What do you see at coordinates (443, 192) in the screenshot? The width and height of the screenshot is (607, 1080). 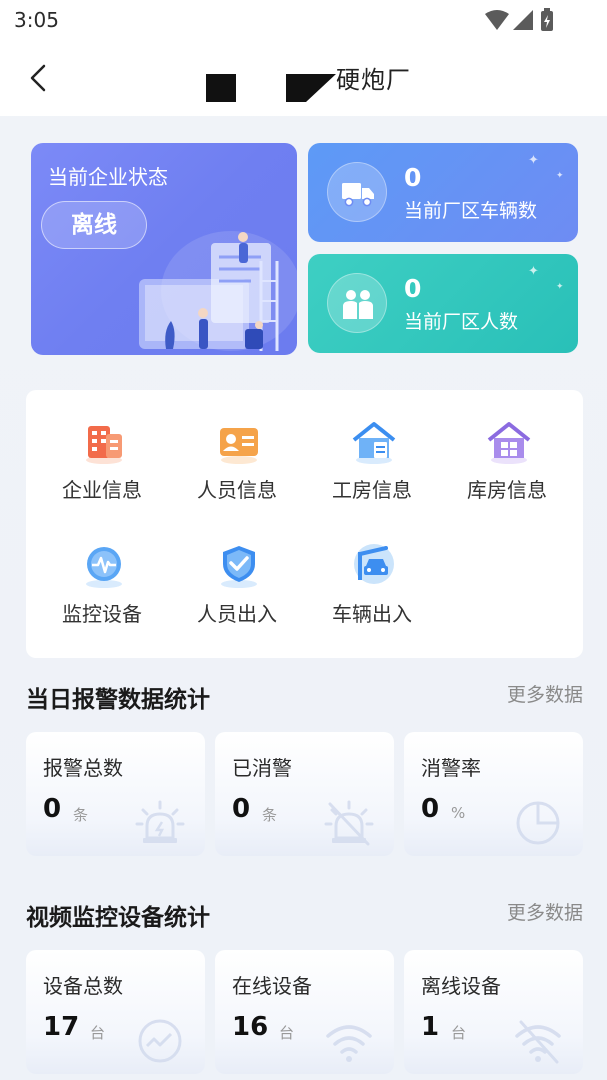 I see `vehicle-count-card: 0 当前厂区车辆数 ✦ ✦` at bounding box center [443, 192].